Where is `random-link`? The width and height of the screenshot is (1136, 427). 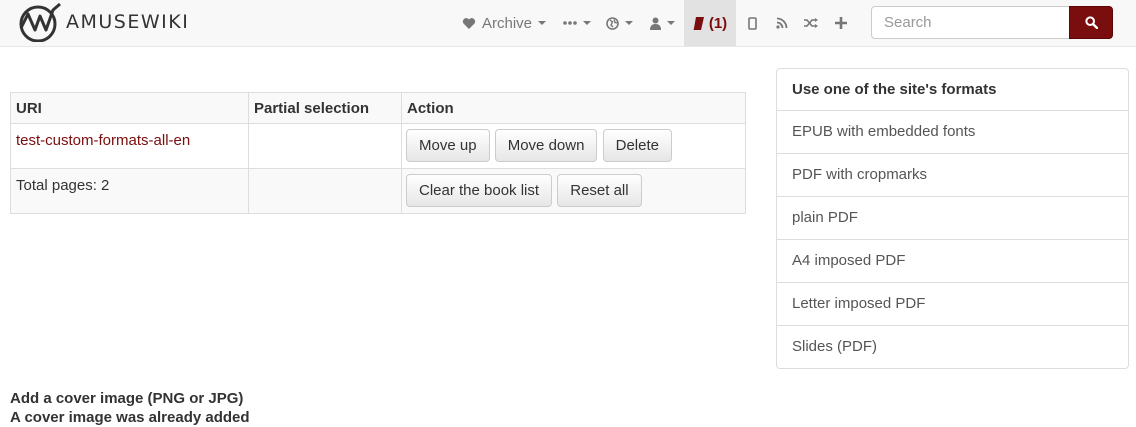 random-link is located at coordinates (811, 23).